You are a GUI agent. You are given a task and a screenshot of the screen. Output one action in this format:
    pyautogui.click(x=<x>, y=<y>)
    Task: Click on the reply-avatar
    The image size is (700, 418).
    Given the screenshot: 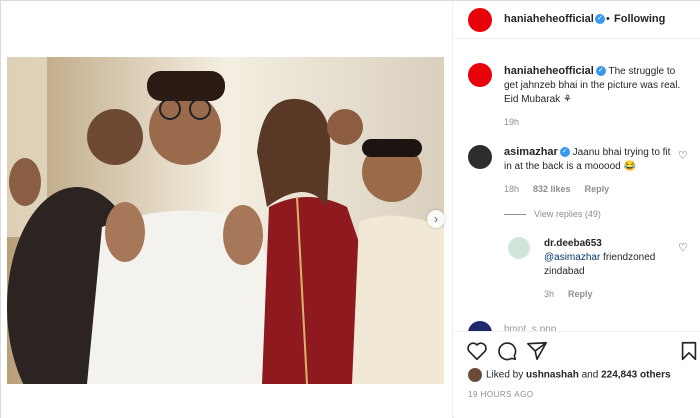 What is the action you would take?
    pyautogui.click(x=519, y=248)
    